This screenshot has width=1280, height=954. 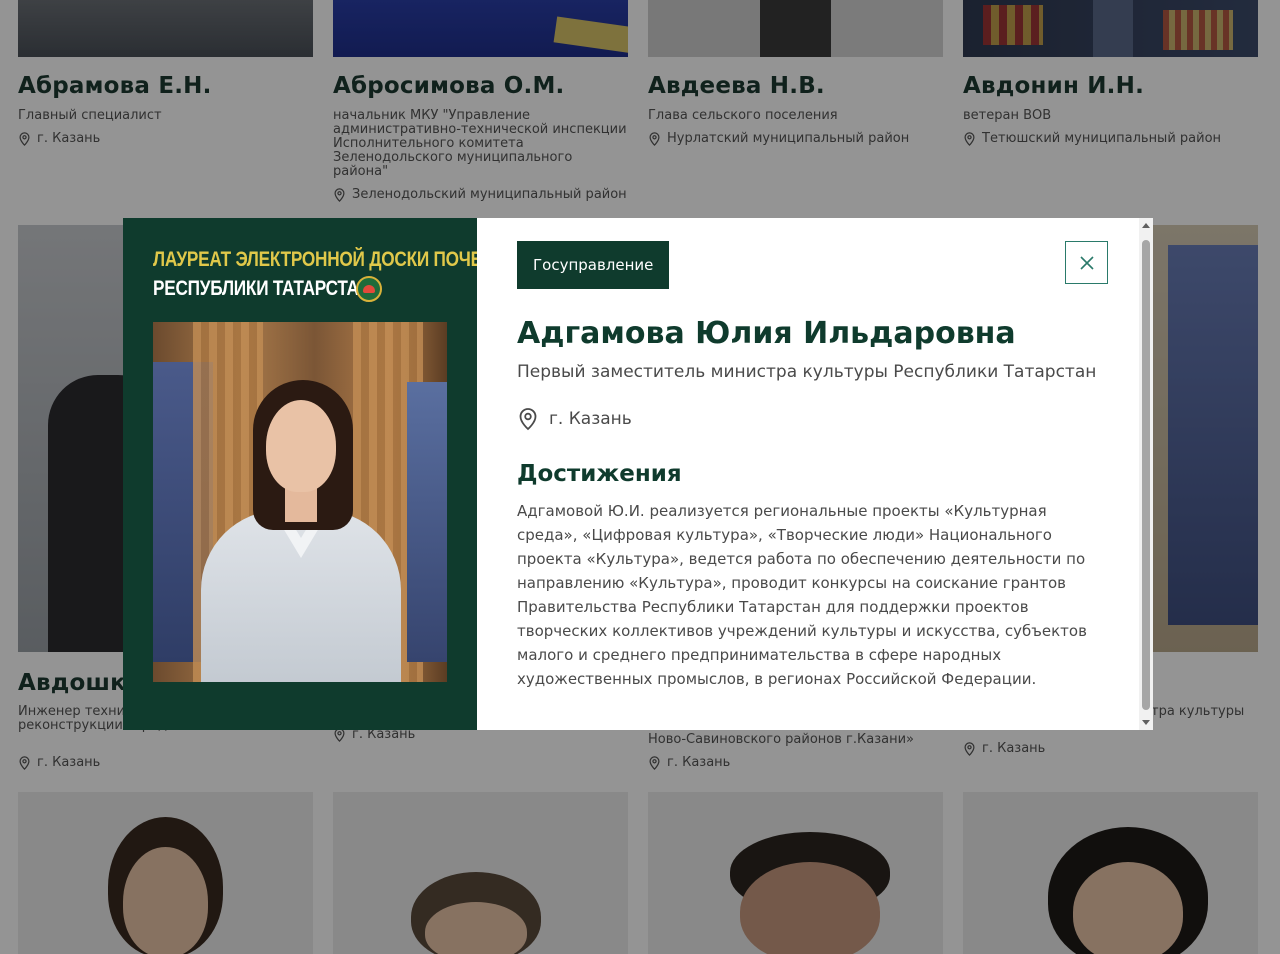 I want to click on tatarstan-emblem-icon, so click(x=369, y=289).